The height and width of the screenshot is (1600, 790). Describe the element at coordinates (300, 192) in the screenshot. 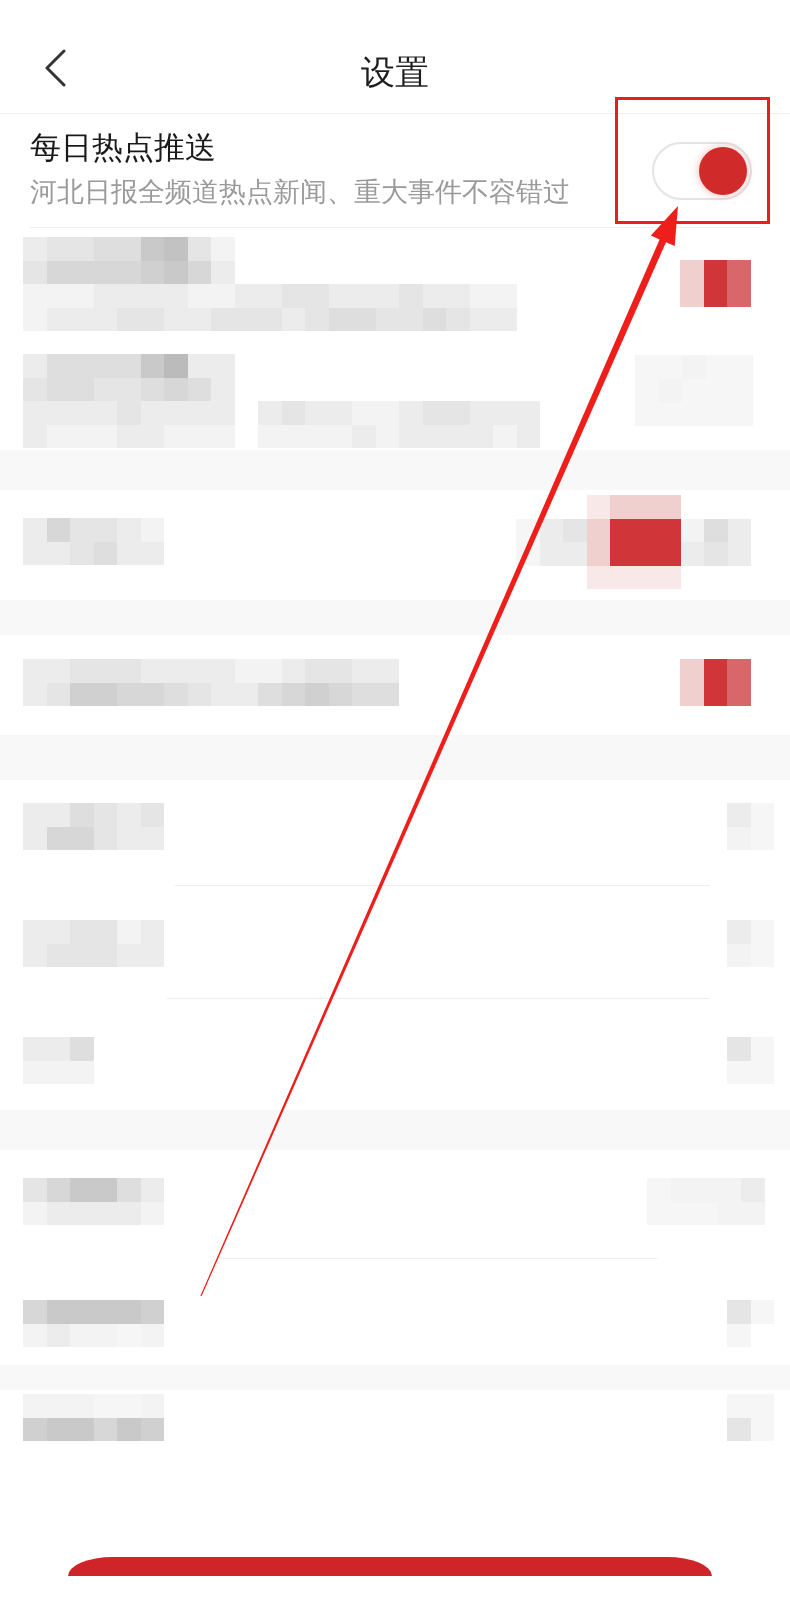

I see `setting-description: 河北日报全频道热点新闻、重大事件不容错过` at that location.